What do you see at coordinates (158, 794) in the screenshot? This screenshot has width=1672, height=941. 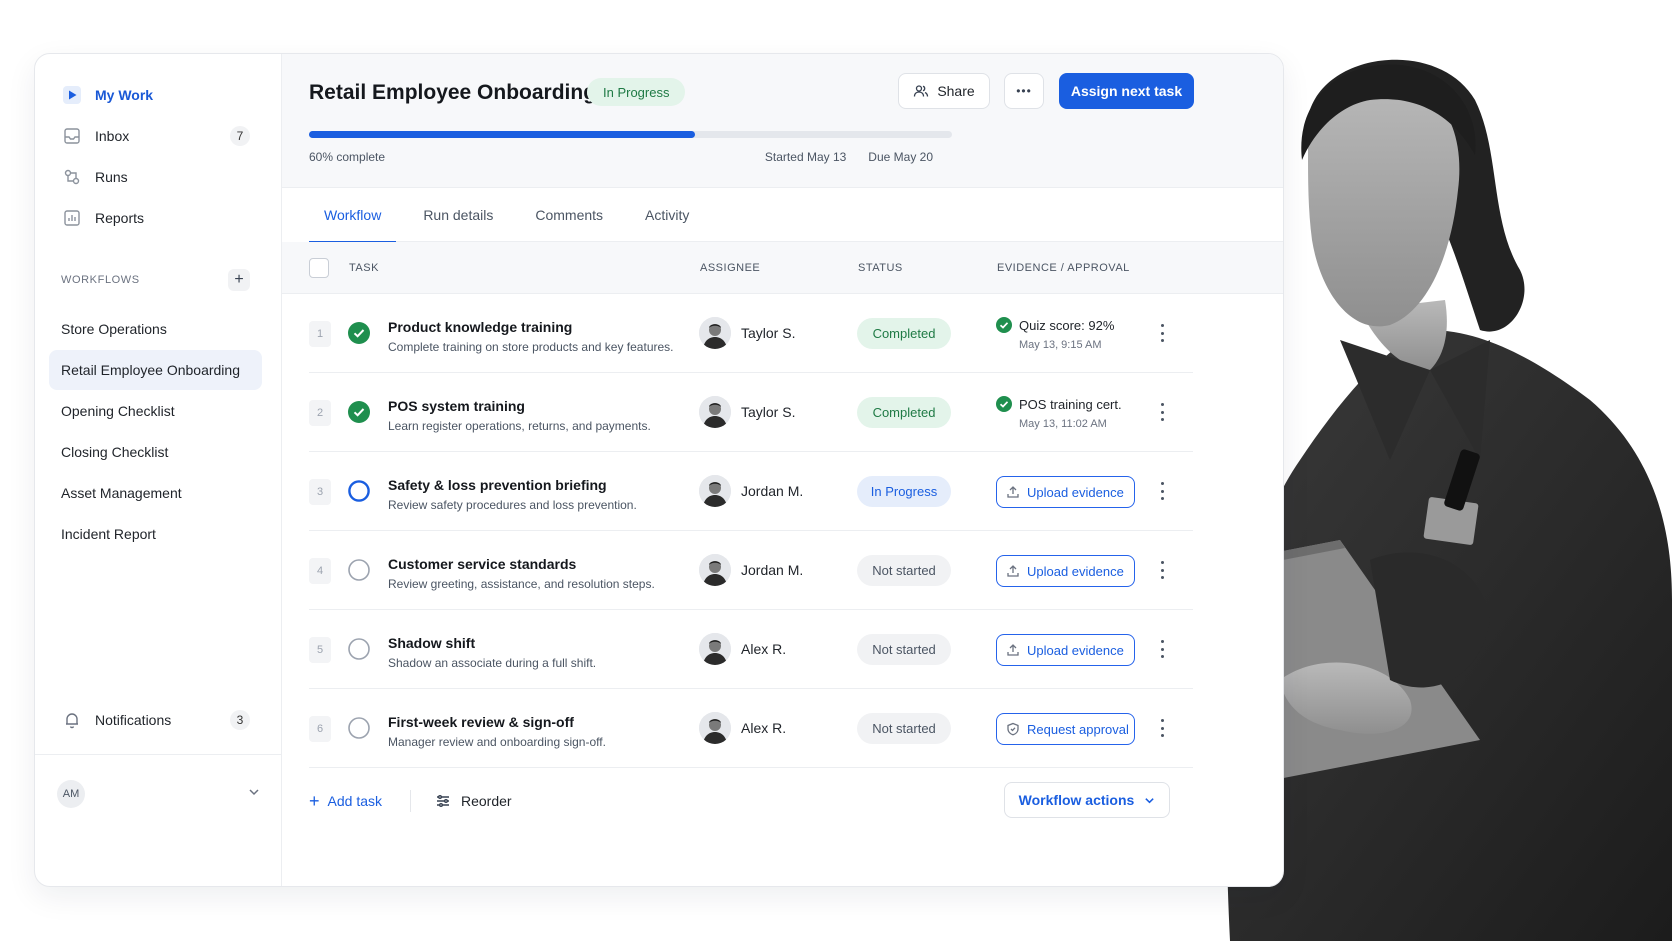 I see `user-menu: AM` at bounding box center [158, 794].